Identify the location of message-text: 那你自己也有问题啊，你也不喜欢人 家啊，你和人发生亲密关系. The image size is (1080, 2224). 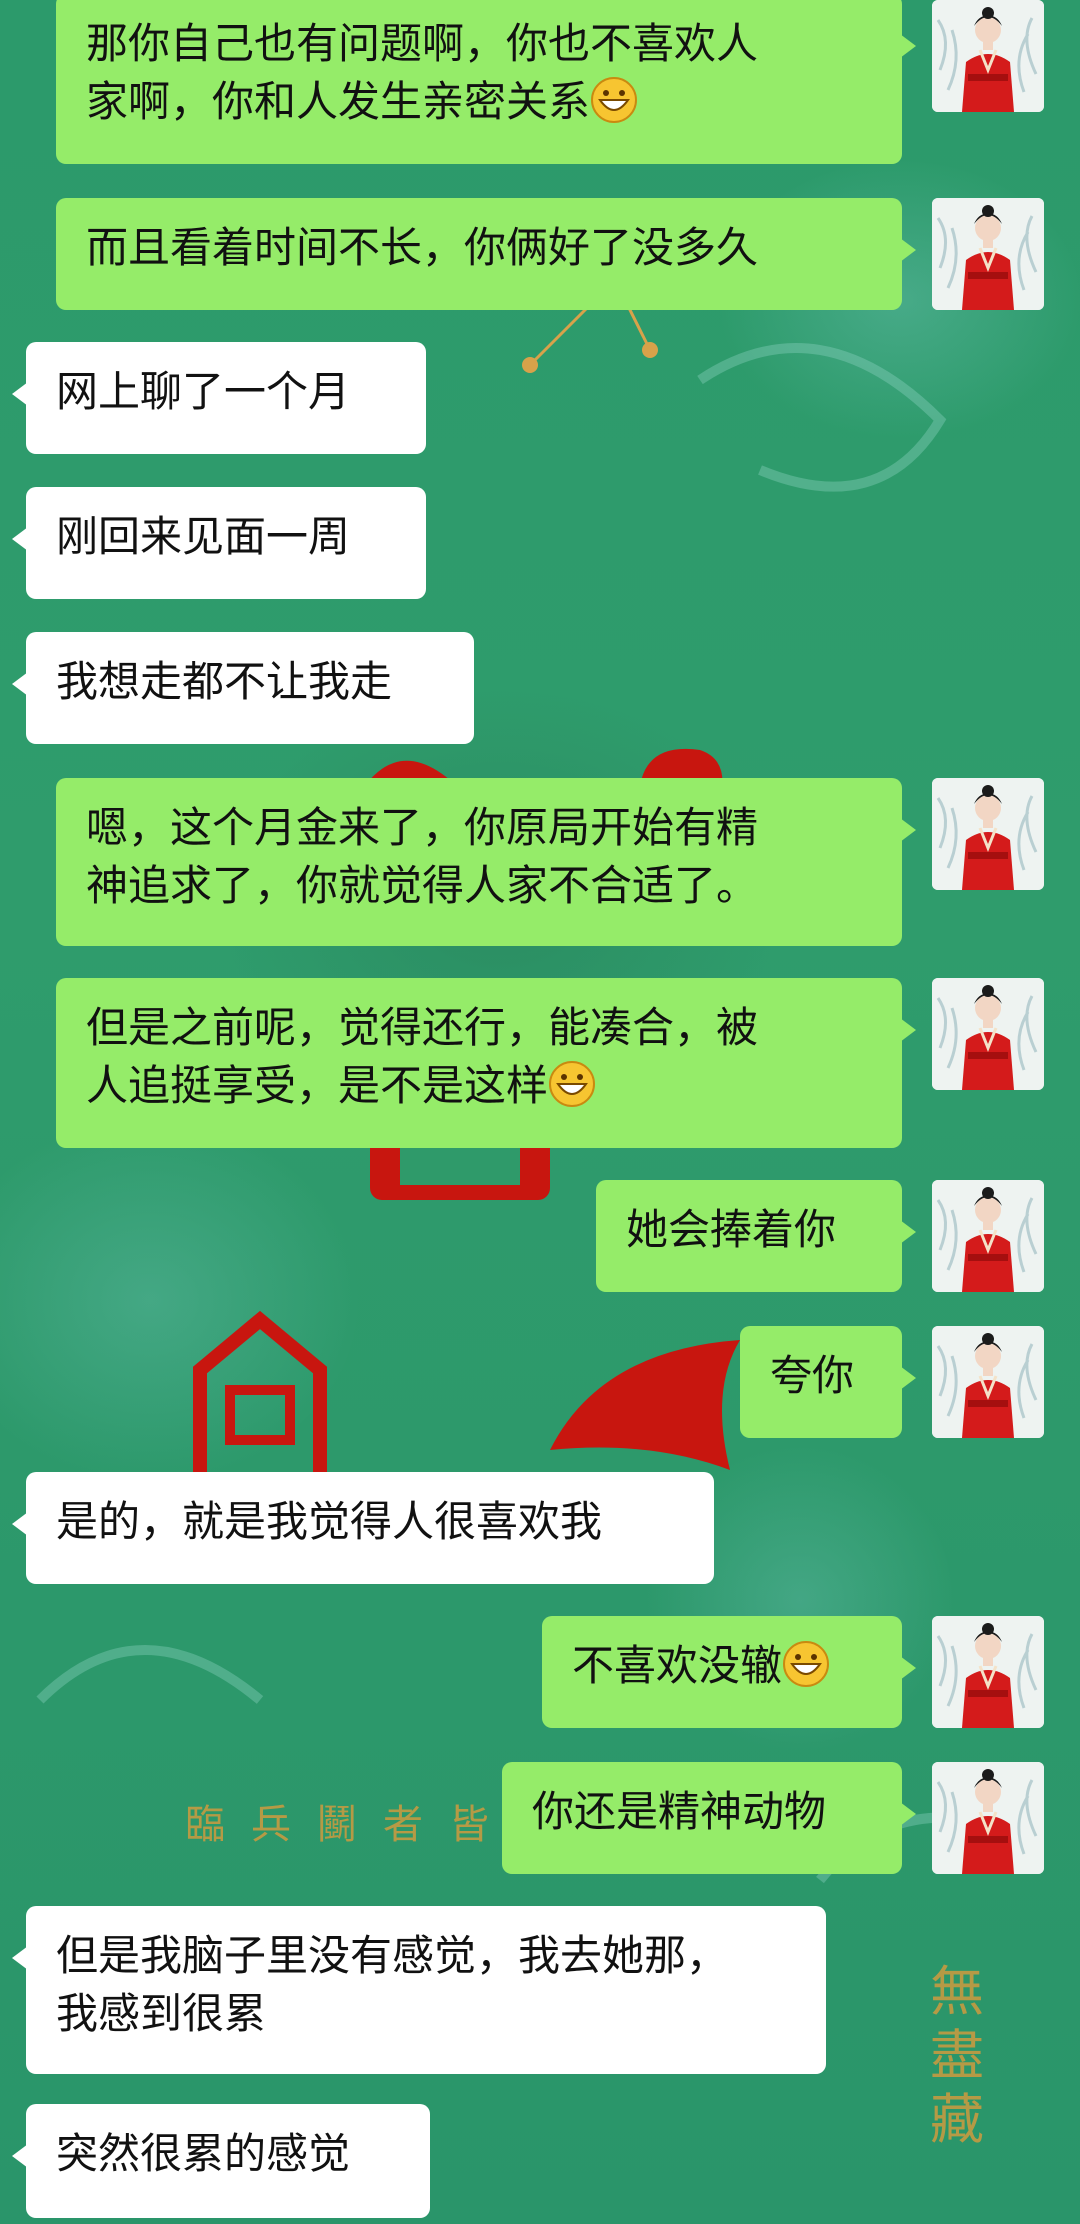
(422, 72).